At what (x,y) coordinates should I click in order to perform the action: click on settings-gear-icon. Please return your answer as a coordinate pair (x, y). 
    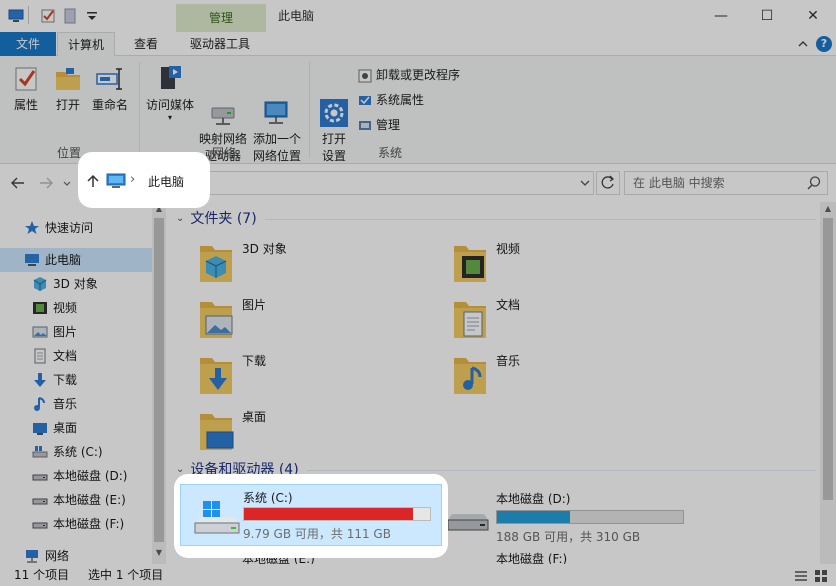
    Looking at the image, I should click on (334, 104).